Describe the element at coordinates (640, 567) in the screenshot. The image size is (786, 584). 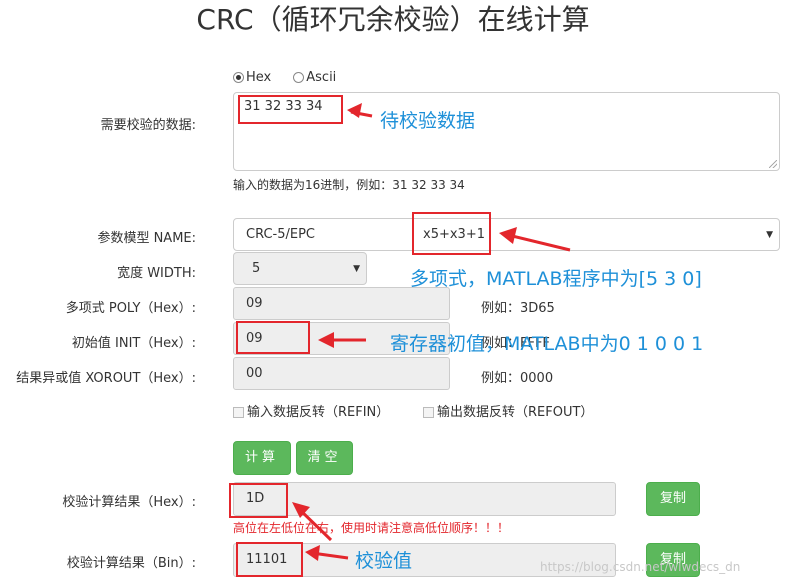
I see `watermark-text: https://blog.csdn.net/wlwdecs_dn` at that location.